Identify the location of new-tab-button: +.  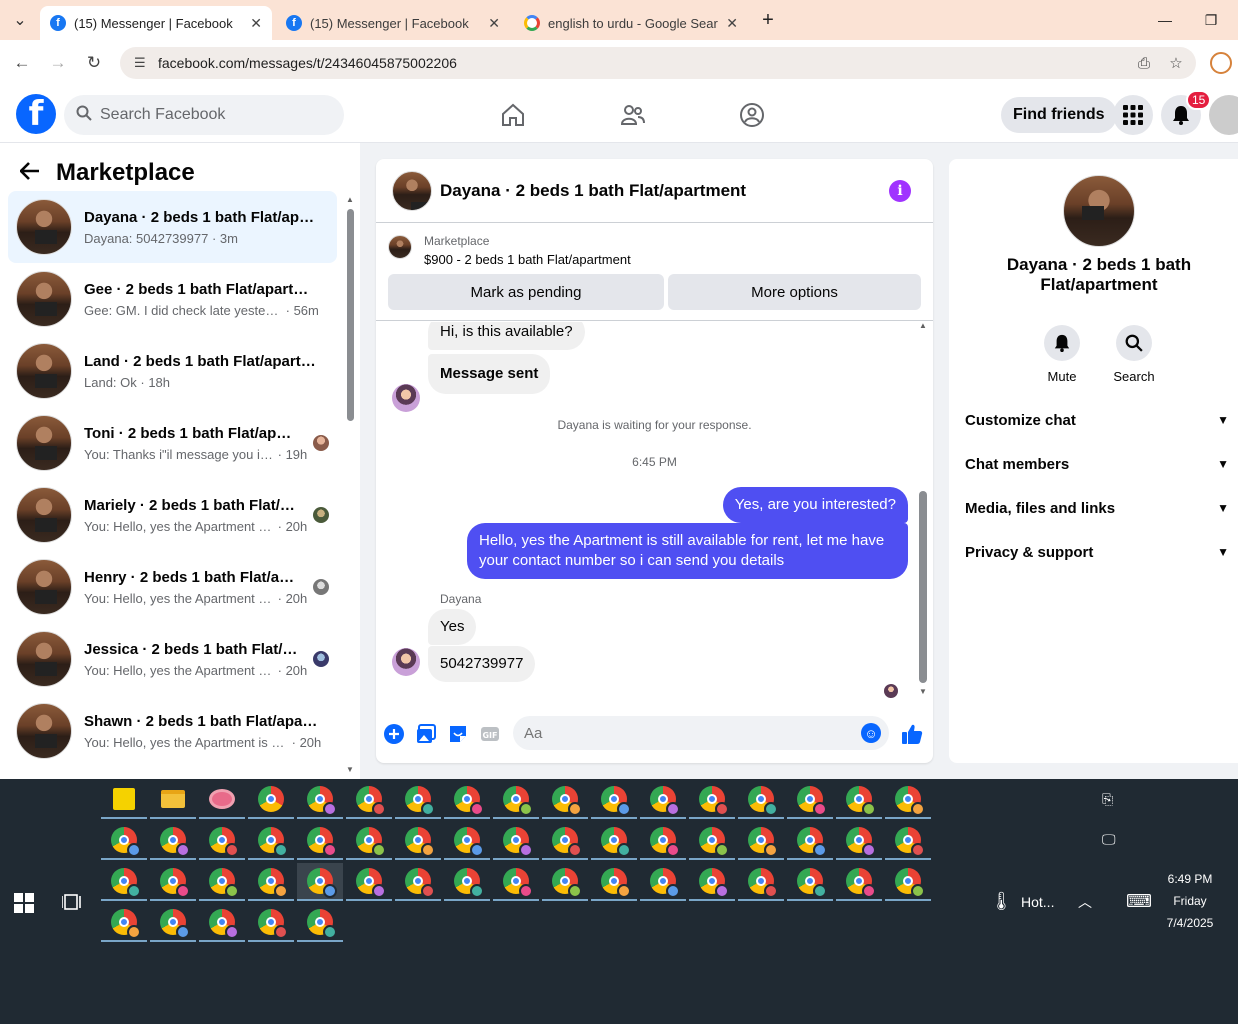
(768, 20).